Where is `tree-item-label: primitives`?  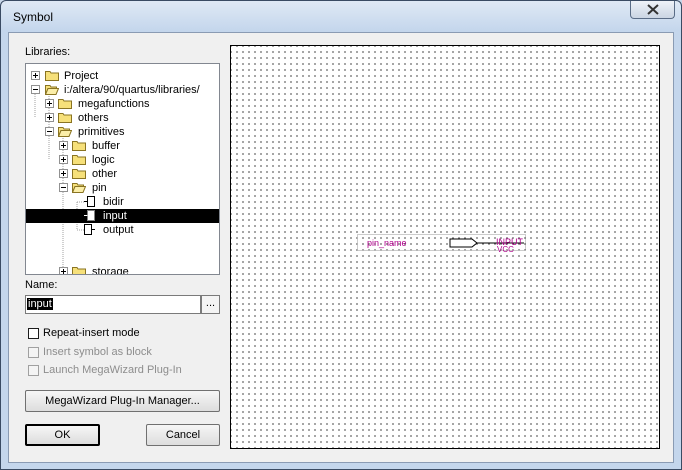
tree-item-label: primitives is located at coordinates (101, 132).